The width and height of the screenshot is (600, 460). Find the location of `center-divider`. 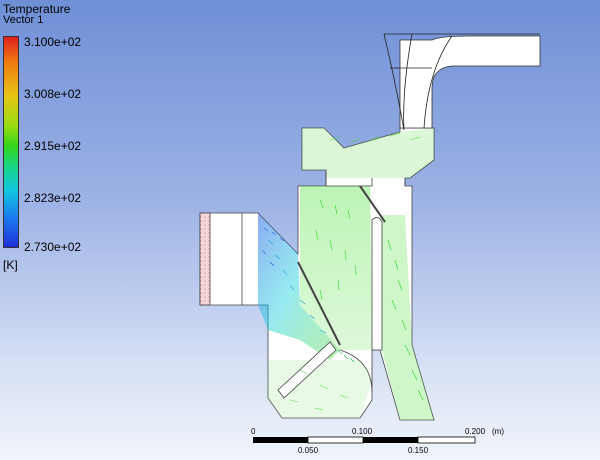

center-divider is located at coordinates (377, 284).